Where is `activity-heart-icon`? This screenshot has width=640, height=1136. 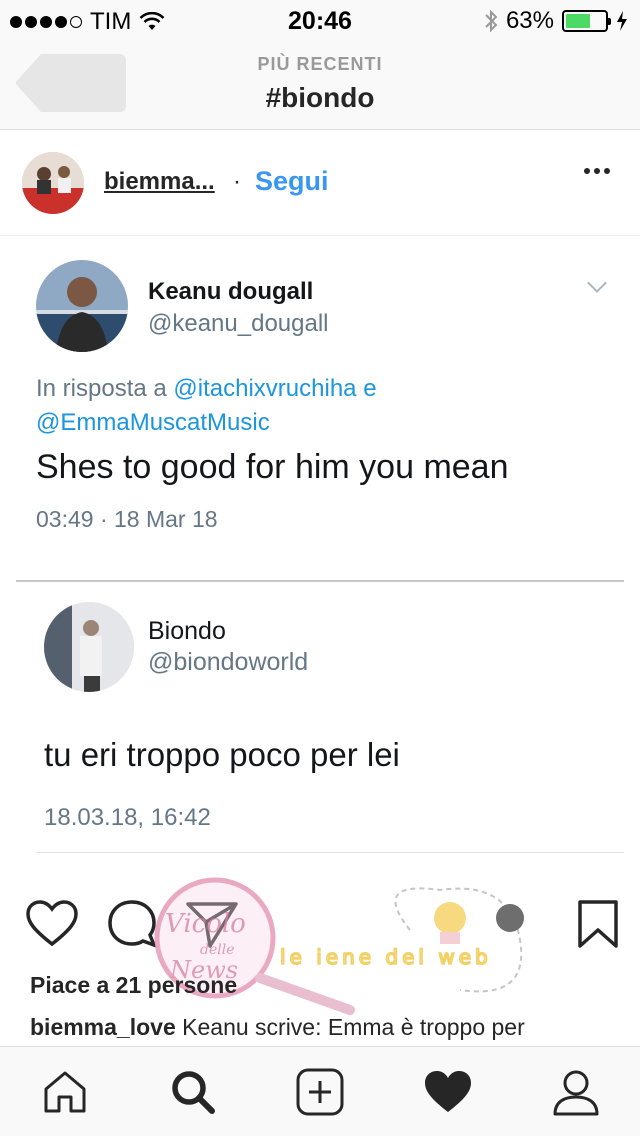
activity-heart-icon is located at coordinates (448, 1092).